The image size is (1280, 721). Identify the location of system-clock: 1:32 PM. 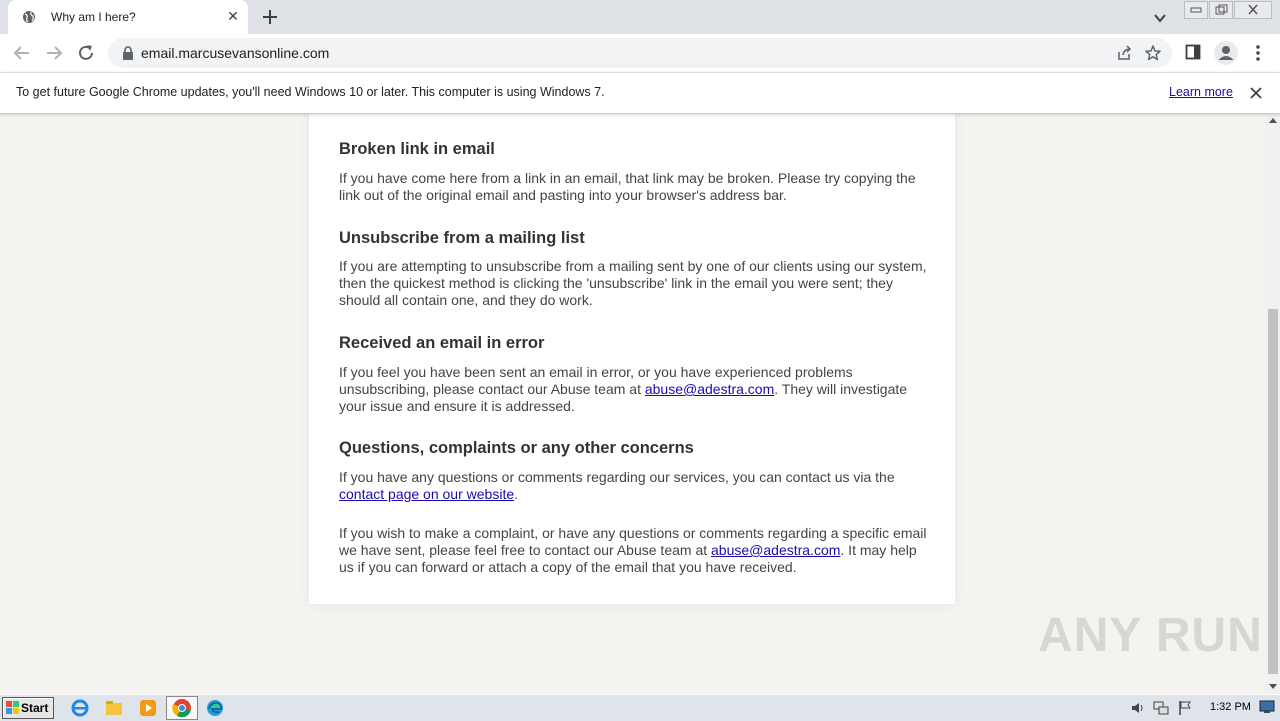
(1230, 707).